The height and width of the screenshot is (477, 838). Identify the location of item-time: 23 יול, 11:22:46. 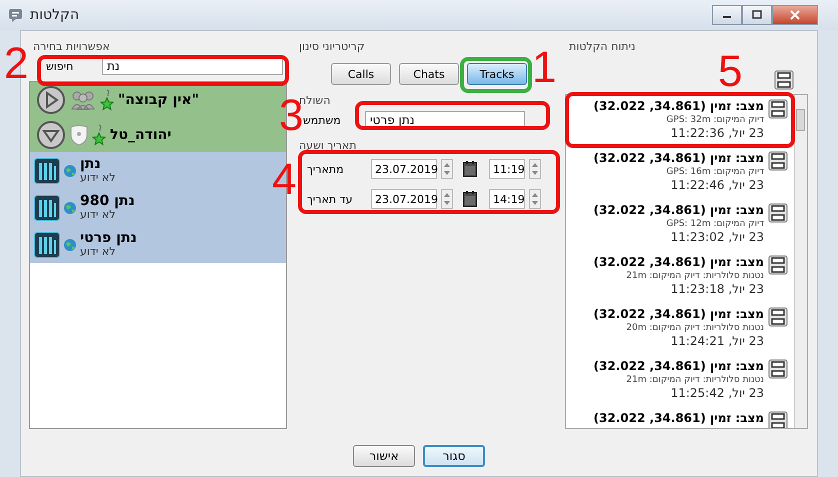
(717, 185).